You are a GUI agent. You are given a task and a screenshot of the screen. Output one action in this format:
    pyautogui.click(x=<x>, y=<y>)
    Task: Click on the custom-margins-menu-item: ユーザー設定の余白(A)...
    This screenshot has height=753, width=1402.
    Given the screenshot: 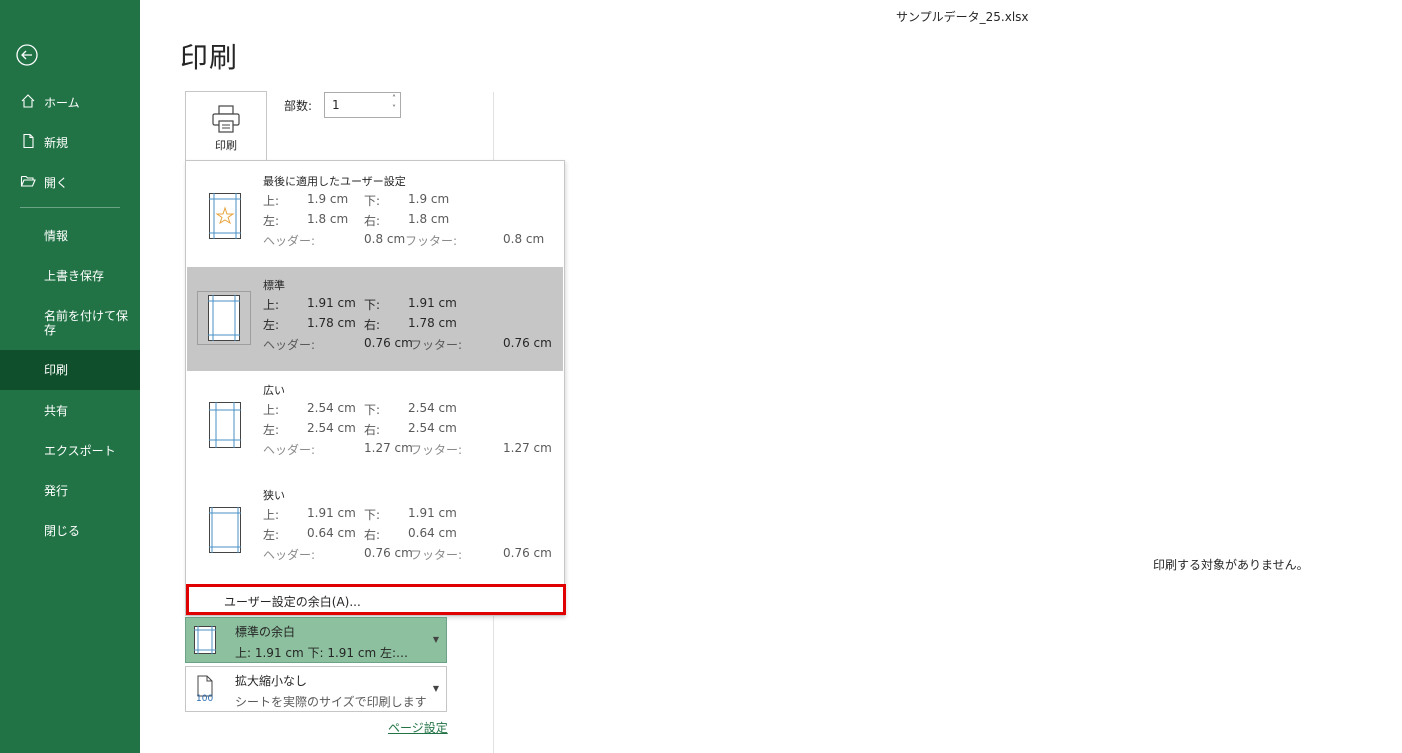 What is the action you would take?
    pyautogui.click(x=376, y=599)
    